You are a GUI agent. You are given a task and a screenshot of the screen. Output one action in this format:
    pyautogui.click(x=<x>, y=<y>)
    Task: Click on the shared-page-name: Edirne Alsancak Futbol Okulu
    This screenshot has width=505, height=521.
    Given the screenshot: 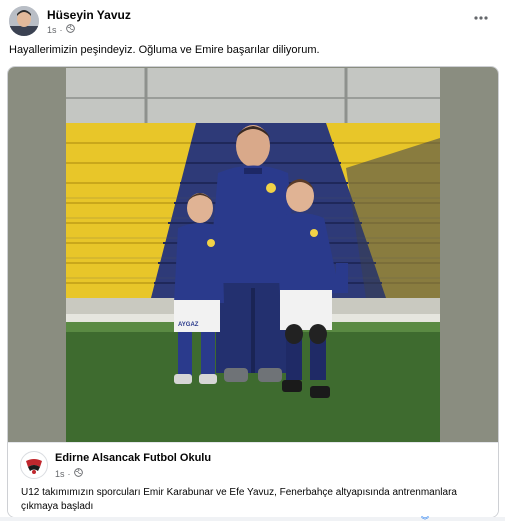 What is the action you would take?
    pyautogui.click(x=133, y=458)
    